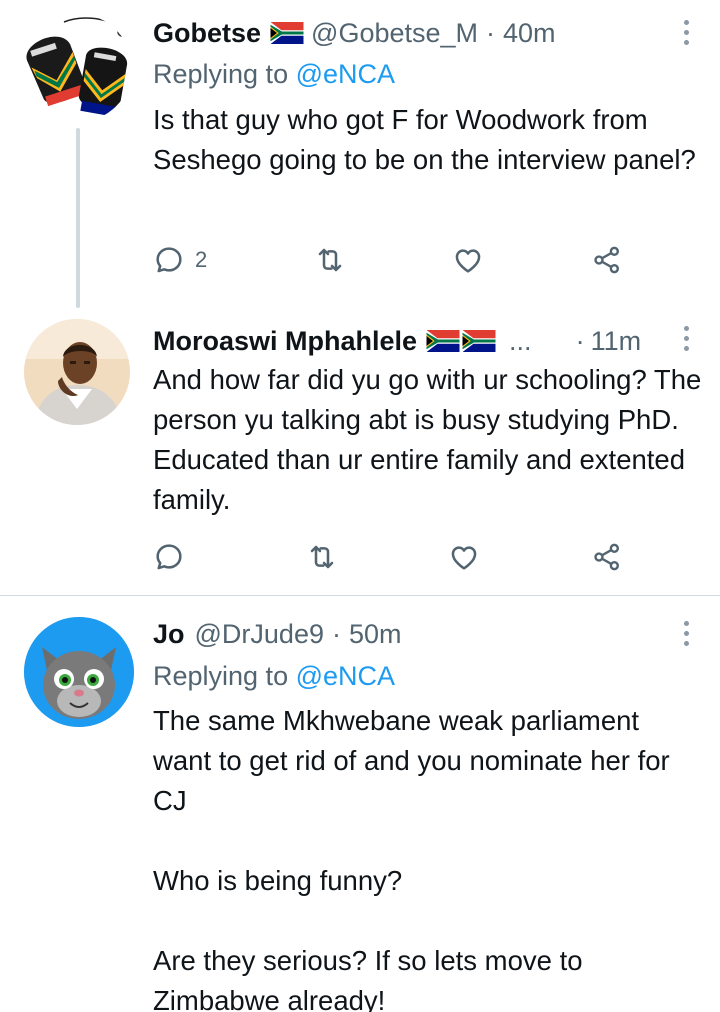 This screenshot has height=1012, width=720. I want to click on boxing-gloves-avatar-icon, so click(77, 67).